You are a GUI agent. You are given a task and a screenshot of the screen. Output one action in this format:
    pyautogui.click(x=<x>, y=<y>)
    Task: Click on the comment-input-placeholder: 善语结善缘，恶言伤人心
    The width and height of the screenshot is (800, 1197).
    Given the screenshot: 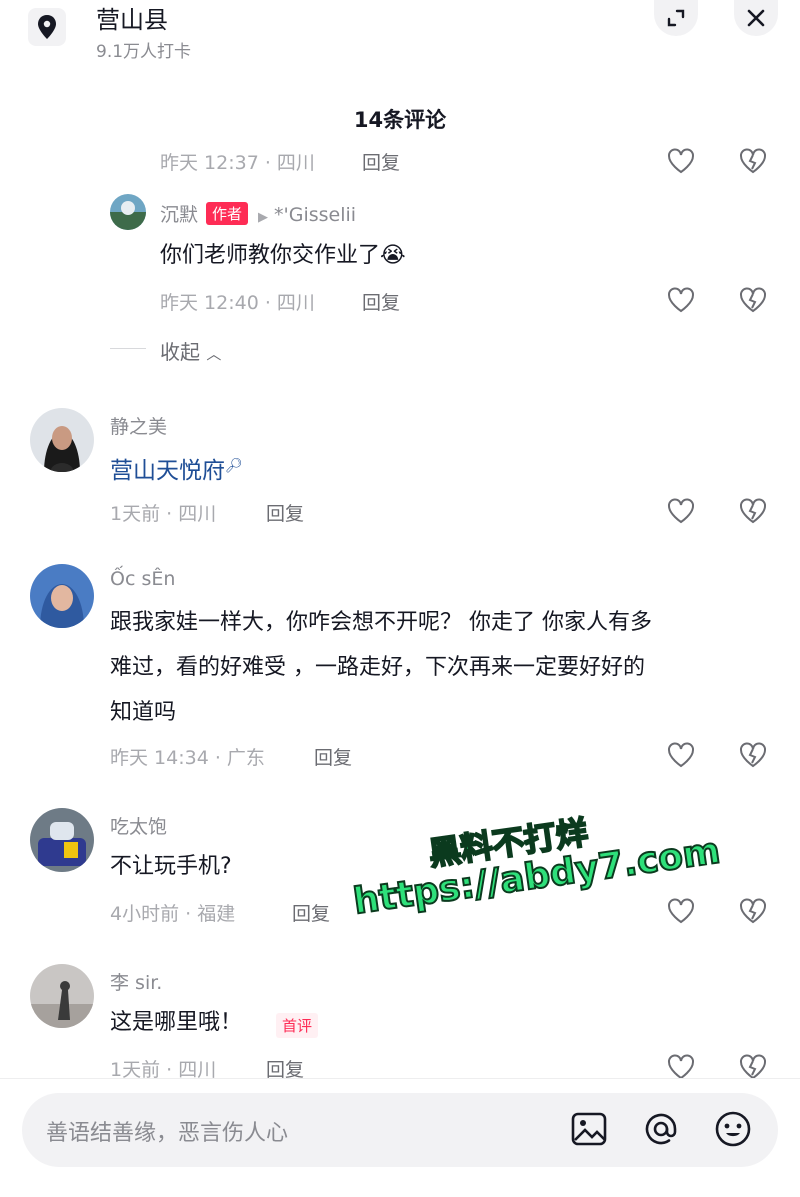 What is the action you would take?
    pyautogui.click(x=167, y=1133)
    